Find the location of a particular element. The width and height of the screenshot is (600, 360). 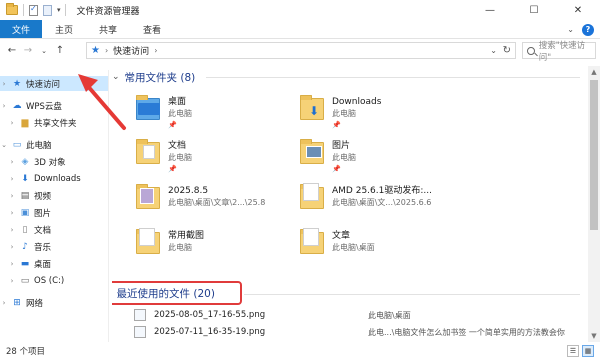

scrollbar-thumb is located at coordinates (594, 155).